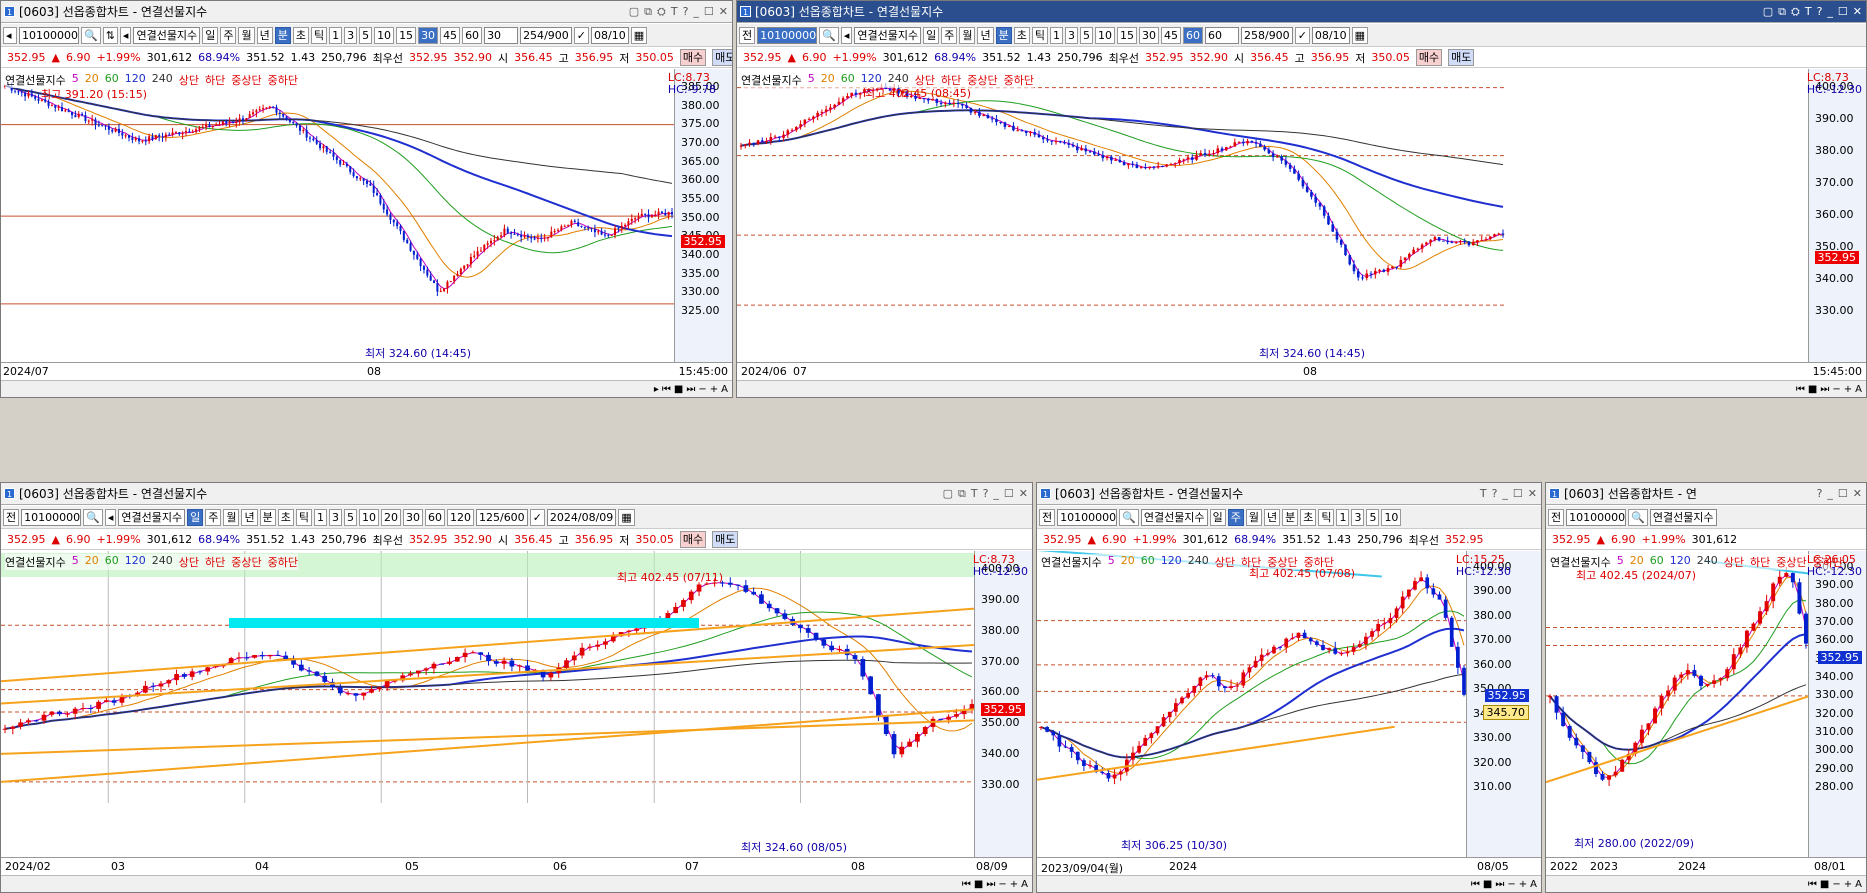 Image resolution: width=1867 pixels, height=893 pixels. What do you see at coordinates (1266, 35) in the screenshot?
I see `count-field: 258/900` at bounding box center [1266, 35].